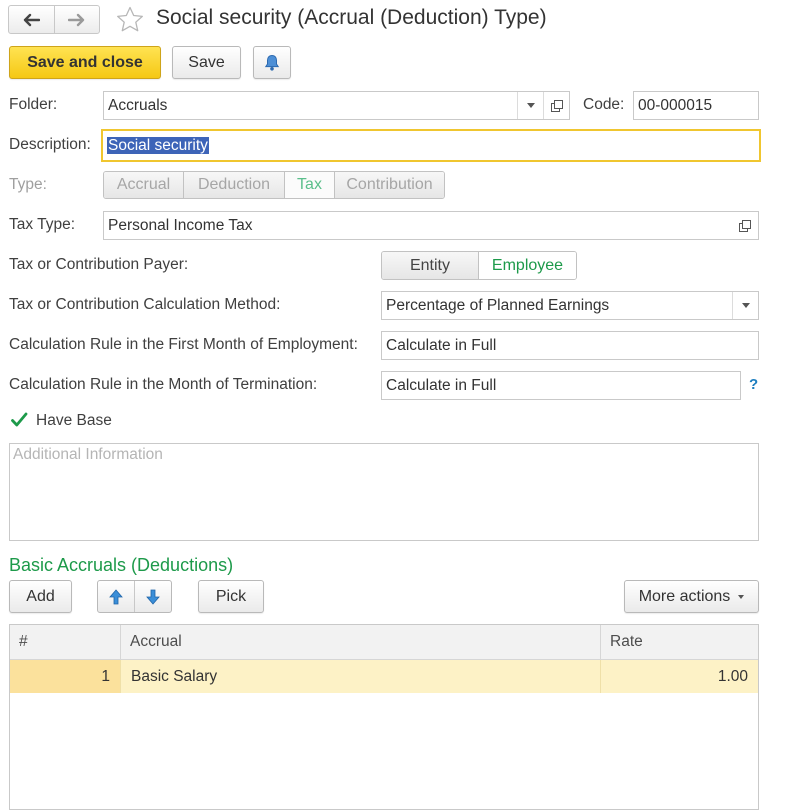  I want to click on table-row: 1 Basic Salary 1.00, so click(384, 676).